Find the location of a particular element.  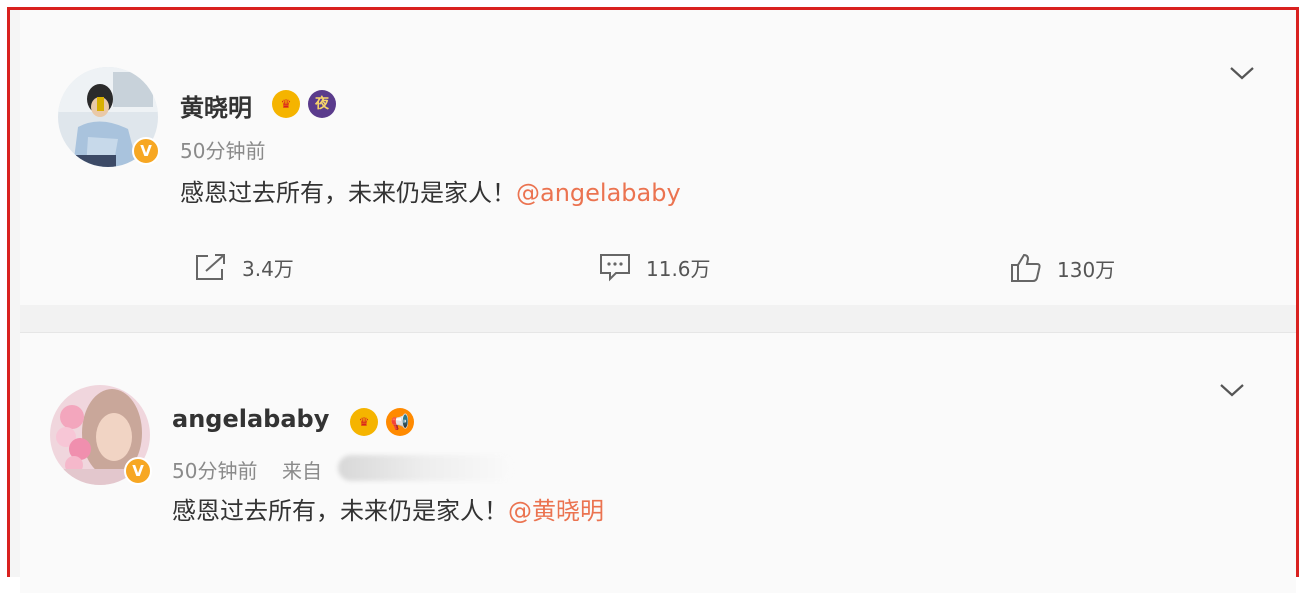

mention-link: @angelababy is located at coordinates (598, 193).